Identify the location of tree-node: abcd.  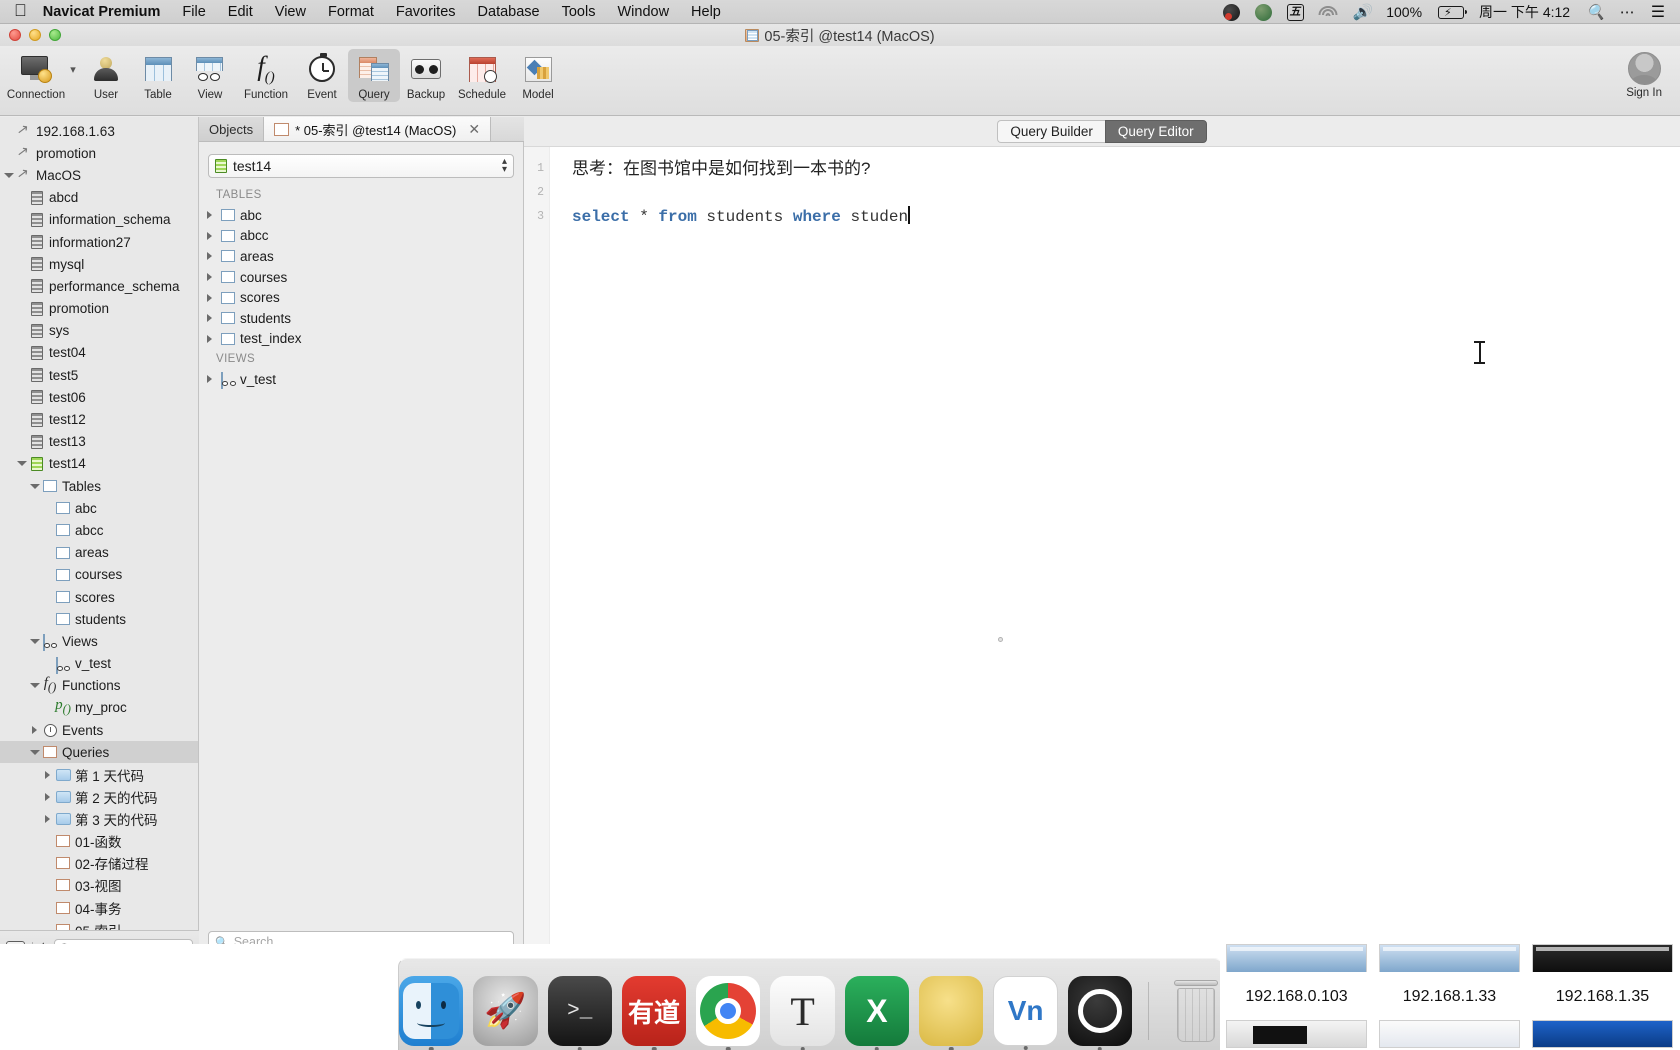
(99, 198).